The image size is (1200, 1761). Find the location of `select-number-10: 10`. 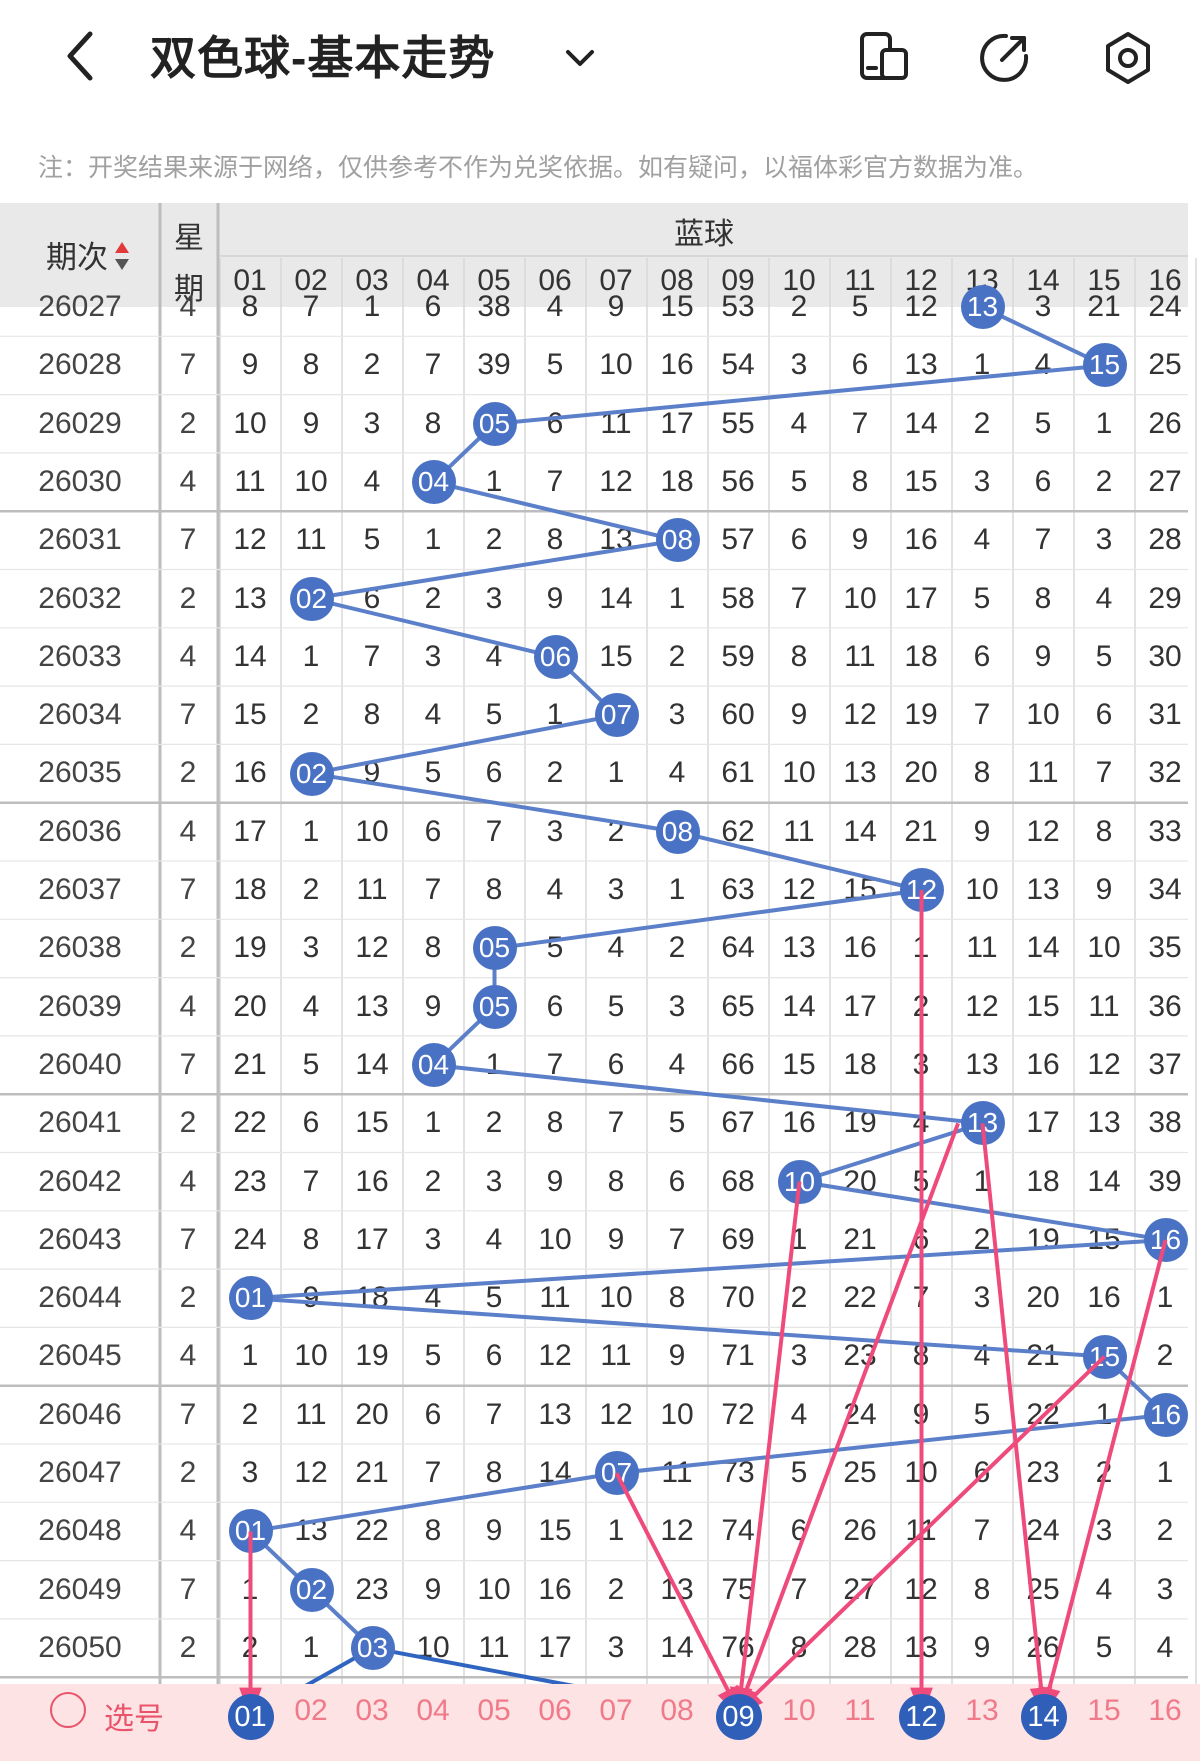

select-number-10: 10 is located at coordinates (799, 1711).